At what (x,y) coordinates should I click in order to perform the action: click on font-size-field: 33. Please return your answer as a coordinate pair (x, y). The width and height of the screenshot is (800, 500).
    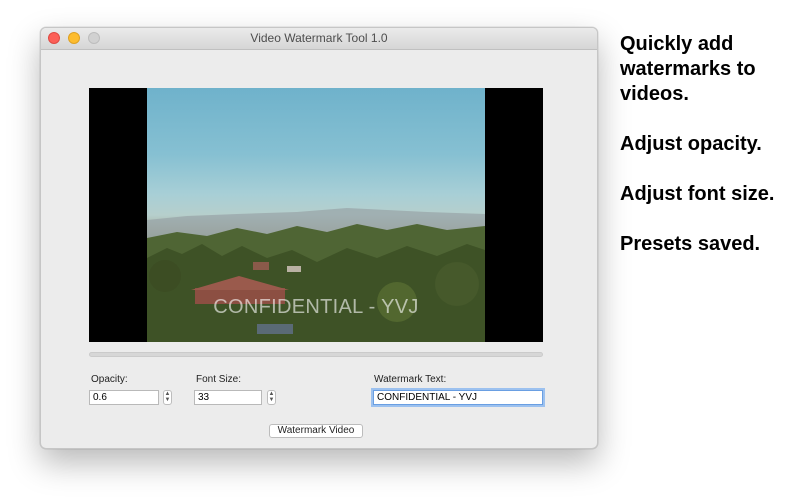
    Looking at the image, I should click on (228, 397).